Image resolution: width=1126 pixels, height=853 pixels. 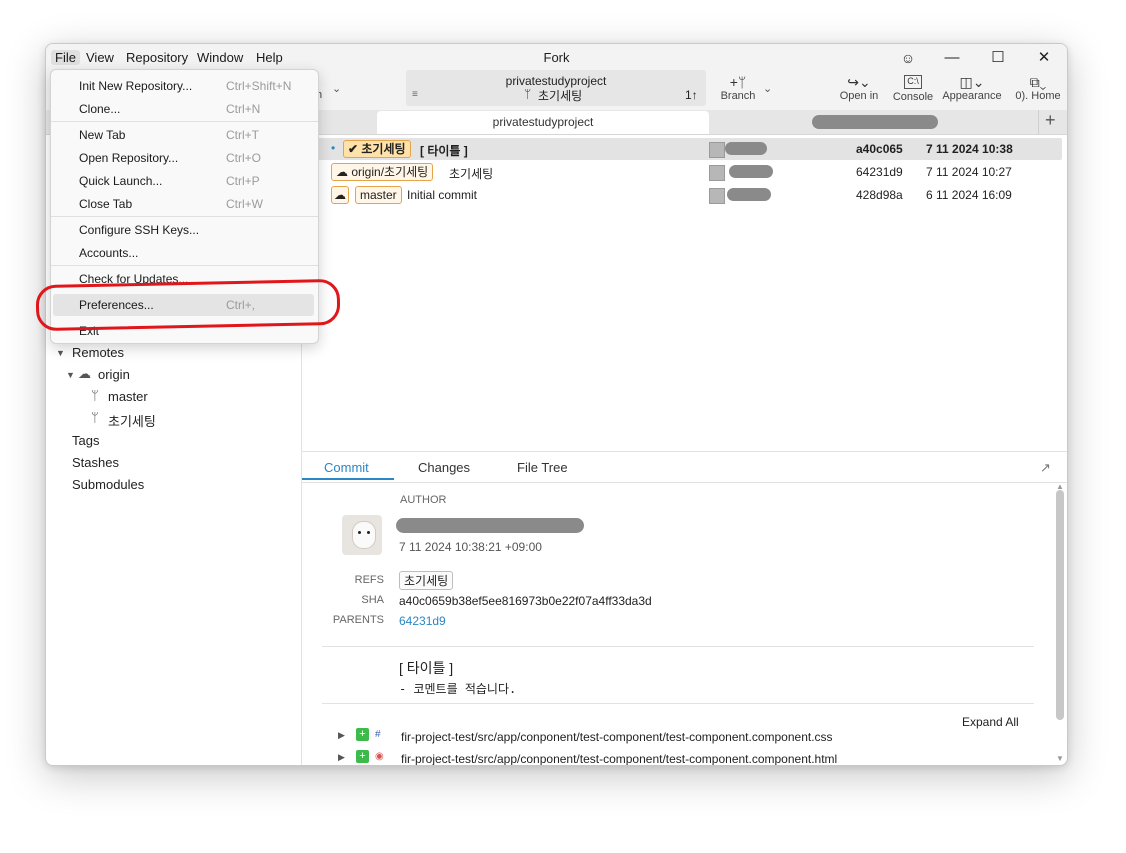 I want to click on minimize-button: —, so click(x=952, y=58).